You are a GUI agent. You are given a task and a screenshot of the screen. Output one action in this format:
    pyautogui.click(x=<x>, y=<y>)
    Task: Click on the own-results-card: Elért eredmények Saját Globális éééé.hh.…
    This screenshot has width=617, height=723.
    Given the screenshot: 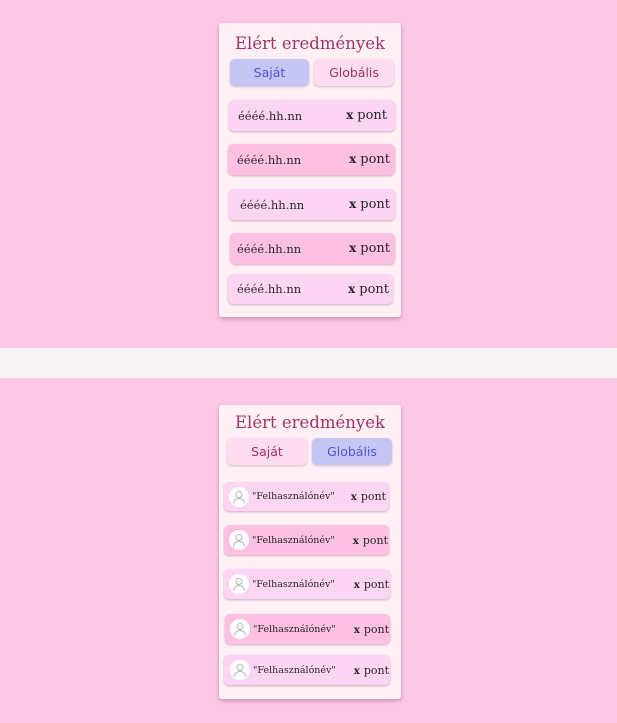 What is the action you would take?
    pyautogui.click(x=310, y=170)
    